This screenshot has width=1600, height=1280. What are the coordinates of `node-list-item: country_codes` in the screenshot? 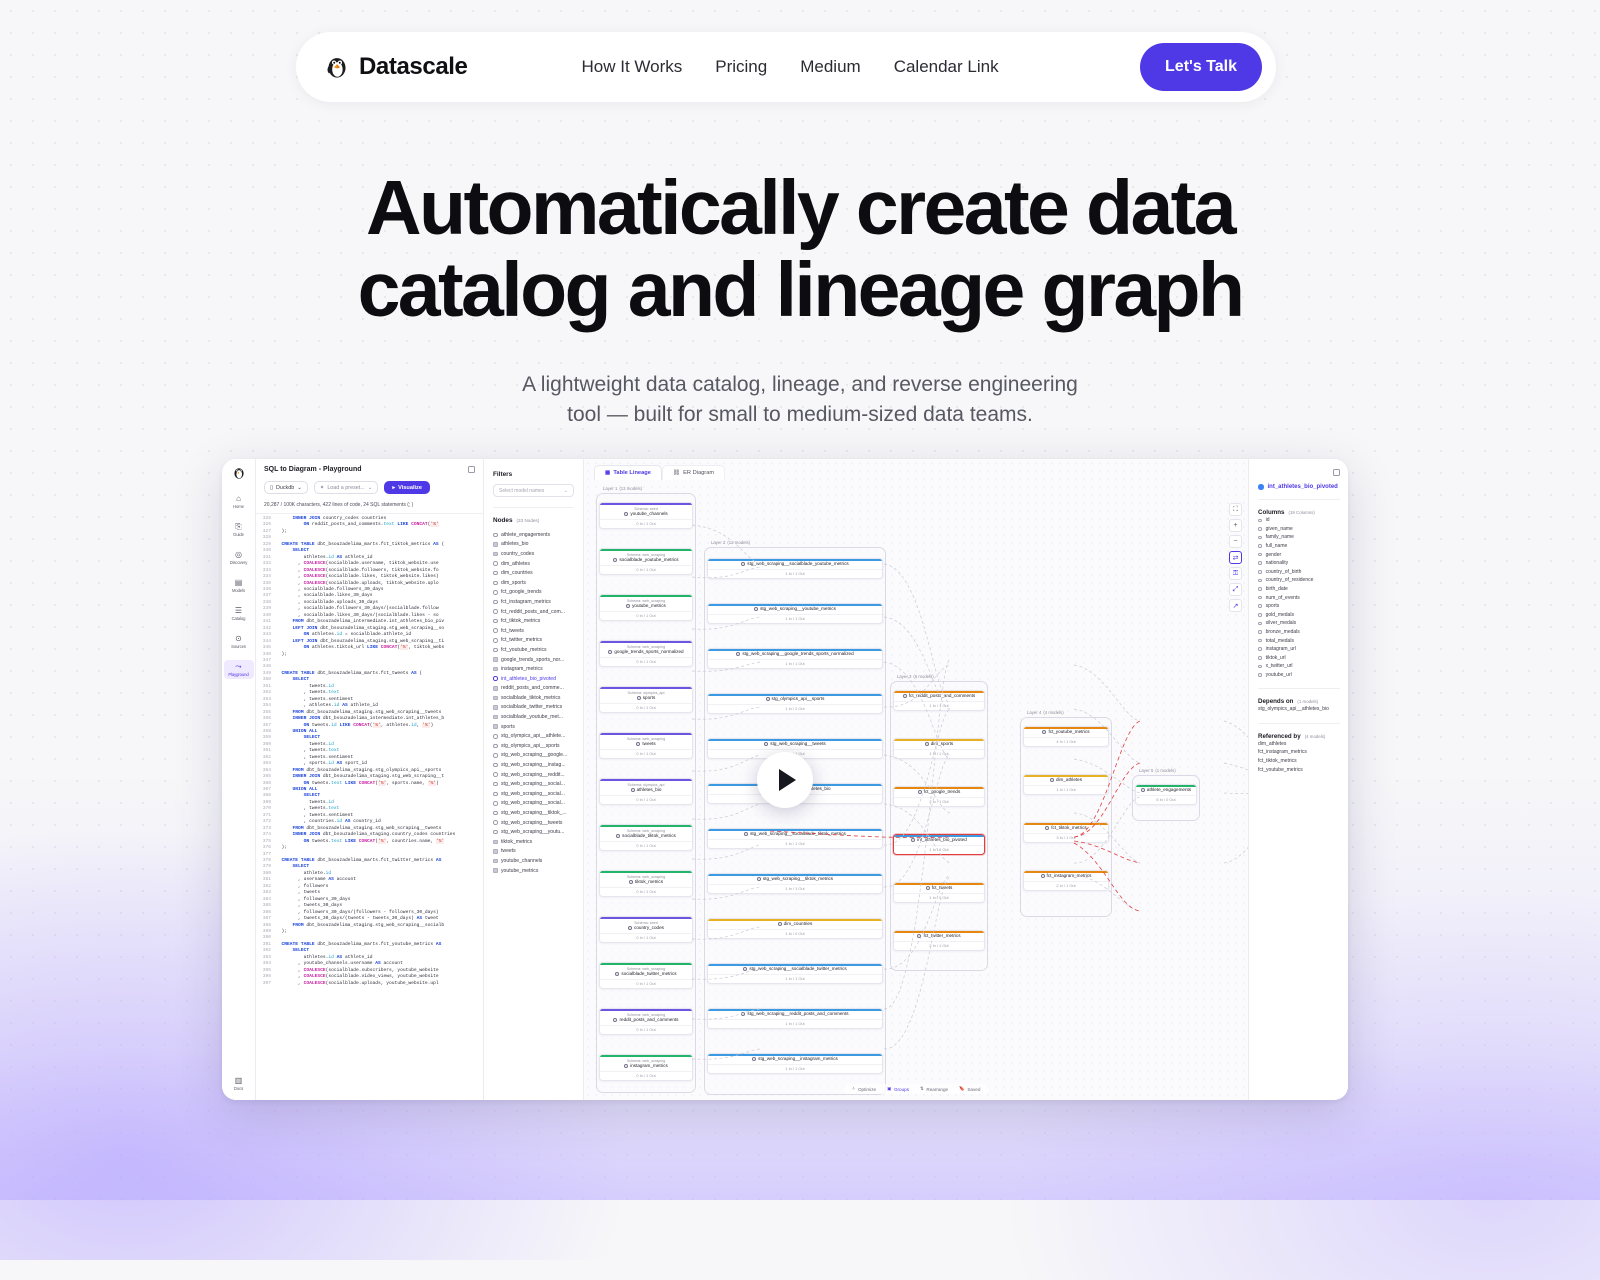 It's located at (533, 554).